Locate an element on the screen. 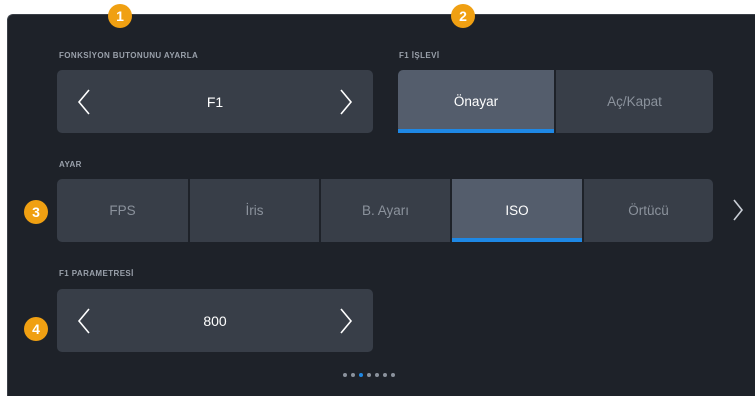 The height and width of the screenshot is (396, 755). setting-option-white-balance: B. Ayarı is located at coordinates (385, 210).